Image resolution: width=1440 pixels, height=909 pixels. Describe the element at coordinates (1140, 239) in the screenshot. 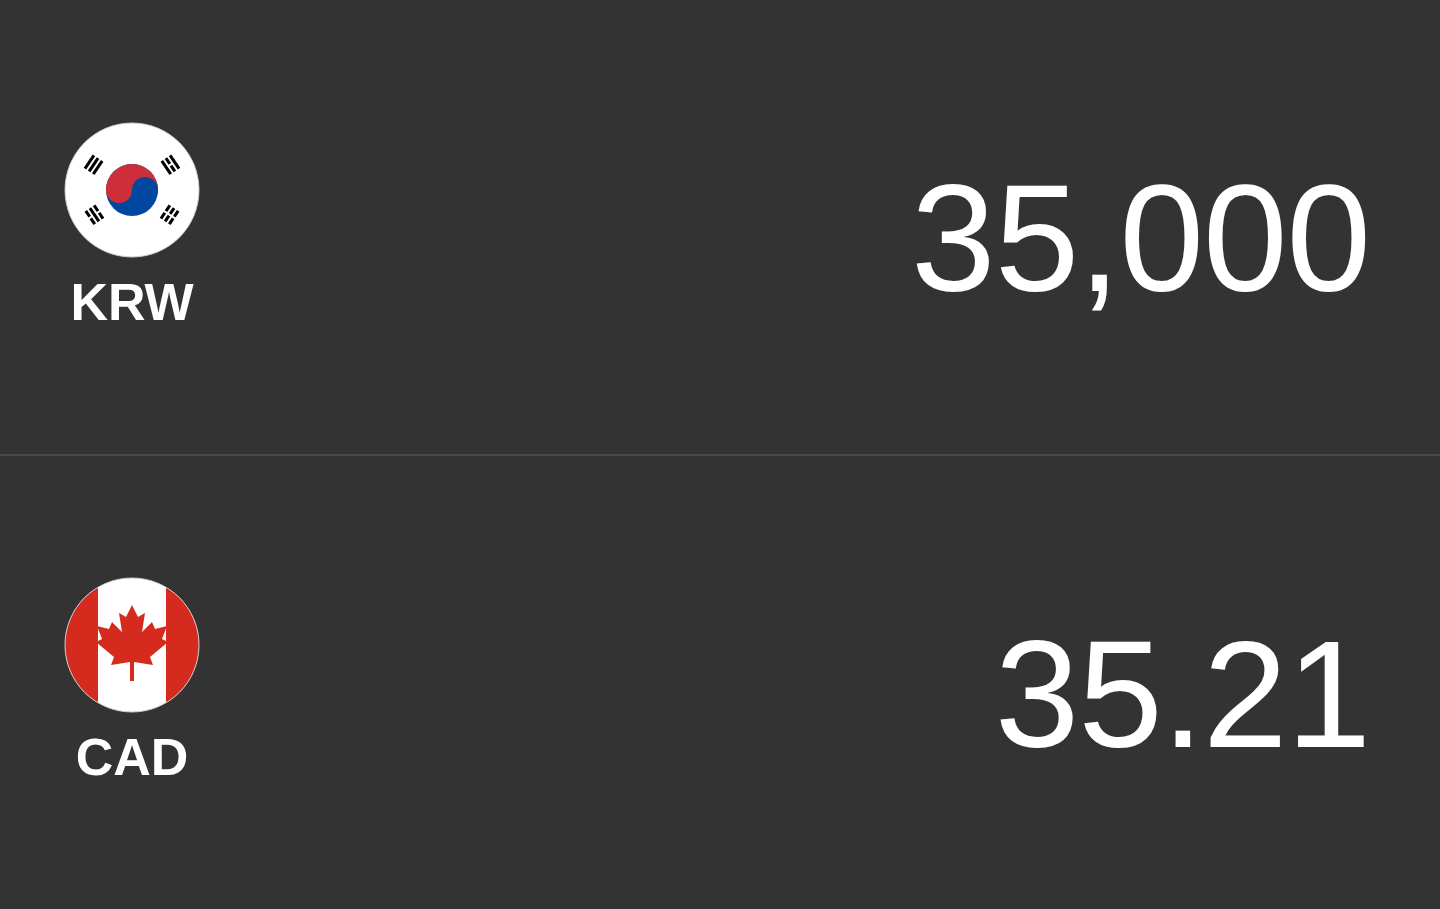

I see `amount: 35,000` at that location.